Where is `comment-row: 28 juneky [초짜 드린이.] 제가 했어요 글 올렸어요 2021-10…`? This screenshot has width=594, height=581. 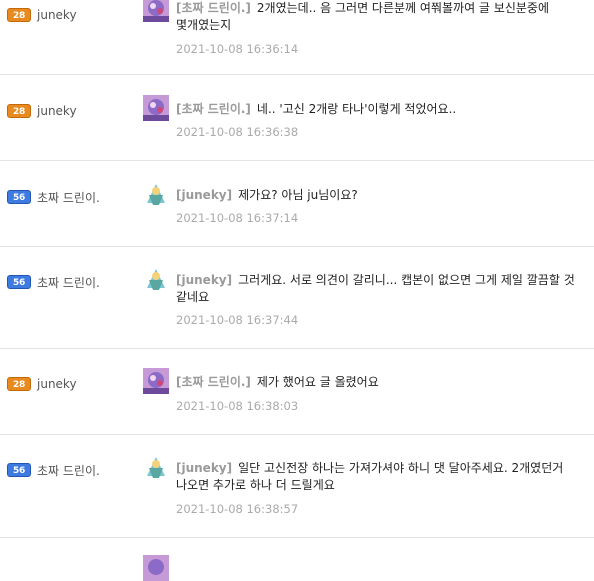 comment-row: 28 juneky [초짜 드린이.] 제가 했어요 글 올렸어요 2021-10… is located at coordinates (297, 392).